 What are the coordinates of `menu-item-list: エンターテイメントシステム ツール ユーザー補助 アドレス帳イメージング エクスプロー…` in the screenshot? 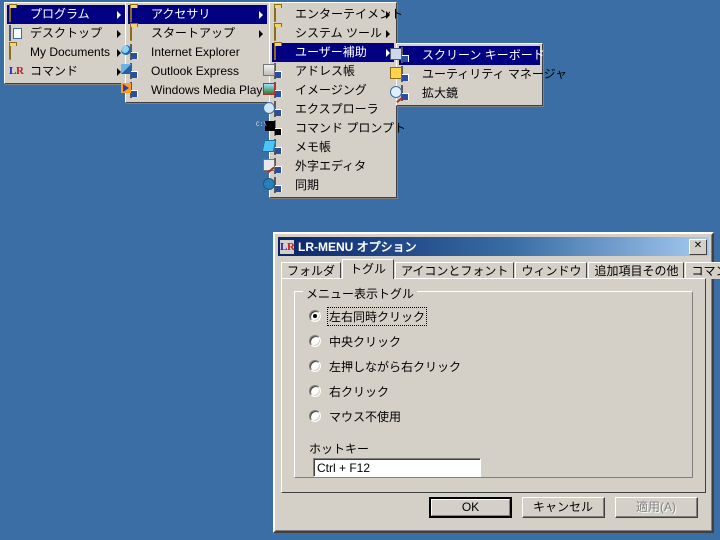 It's located at (331, 100).